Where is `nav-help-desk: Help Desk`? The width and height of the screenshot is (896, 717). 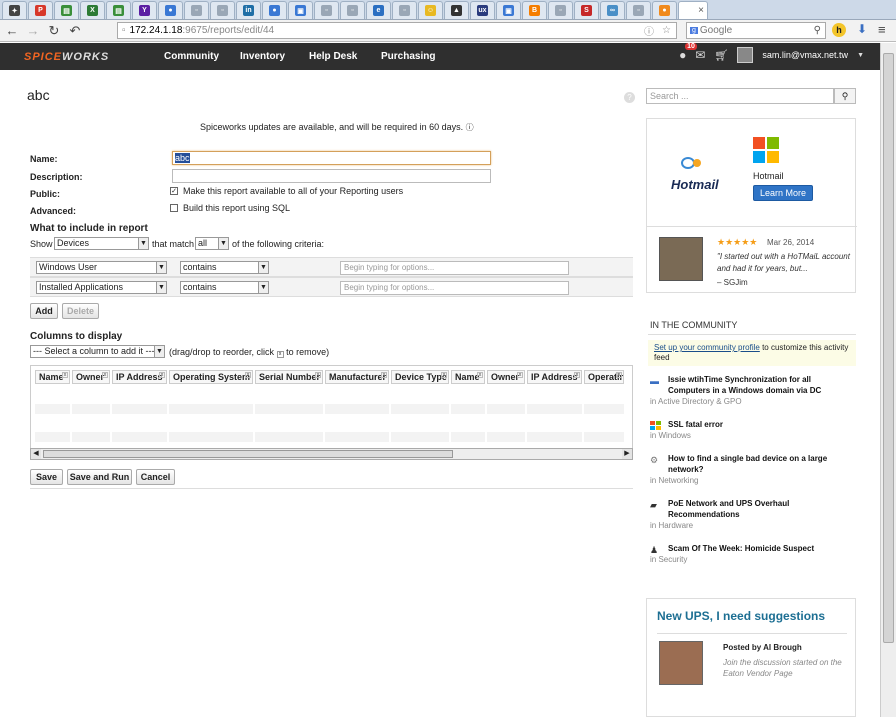
nav-help-desk: Help Desk is located at coordinates (333, 56).